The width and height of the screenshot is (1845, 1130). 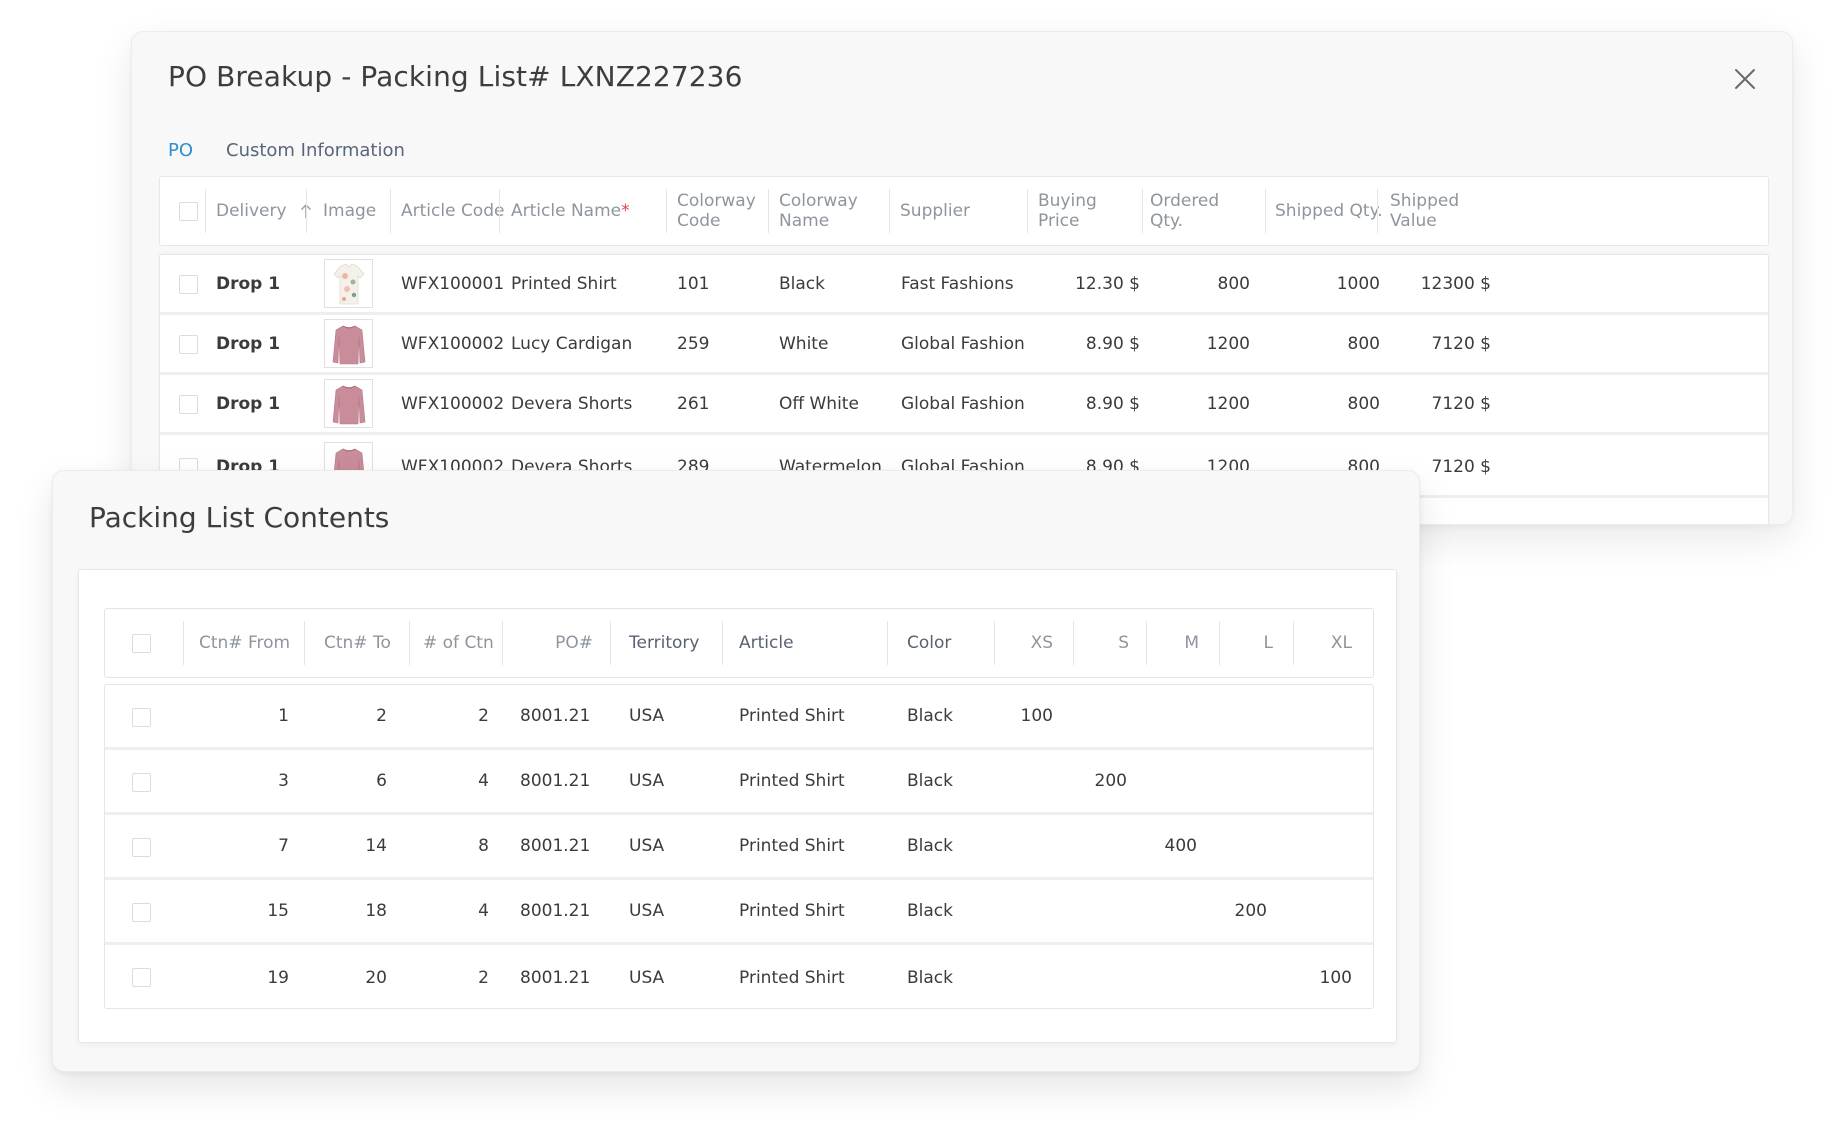 I want to click on column-header-color: Color, so click(x=929, y=643).